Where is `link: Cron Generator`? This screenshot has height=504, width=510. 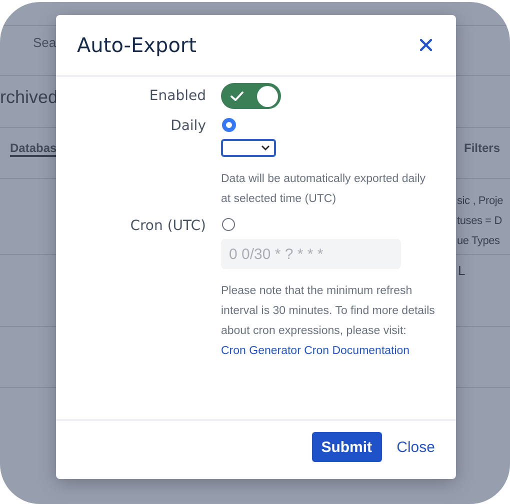 link: Cron Generator is located at coordinates (261, 351).